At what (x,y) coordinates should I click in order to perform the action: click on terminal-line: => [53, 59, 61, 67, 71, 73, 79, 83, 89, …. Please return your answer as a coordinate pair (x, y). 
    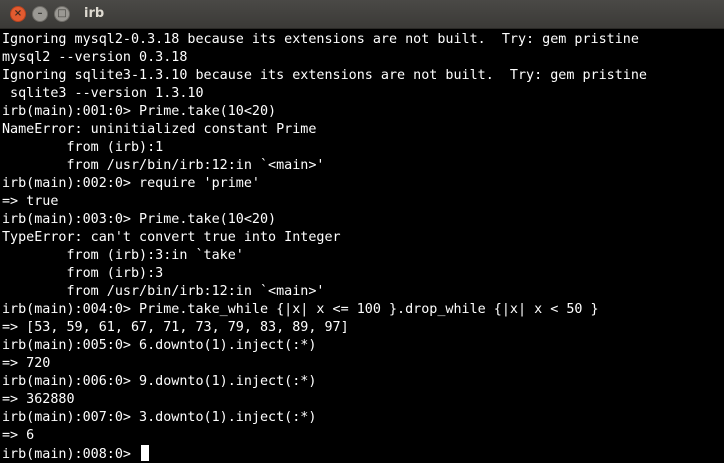
    Looking at the image, I should click on (175, 327).